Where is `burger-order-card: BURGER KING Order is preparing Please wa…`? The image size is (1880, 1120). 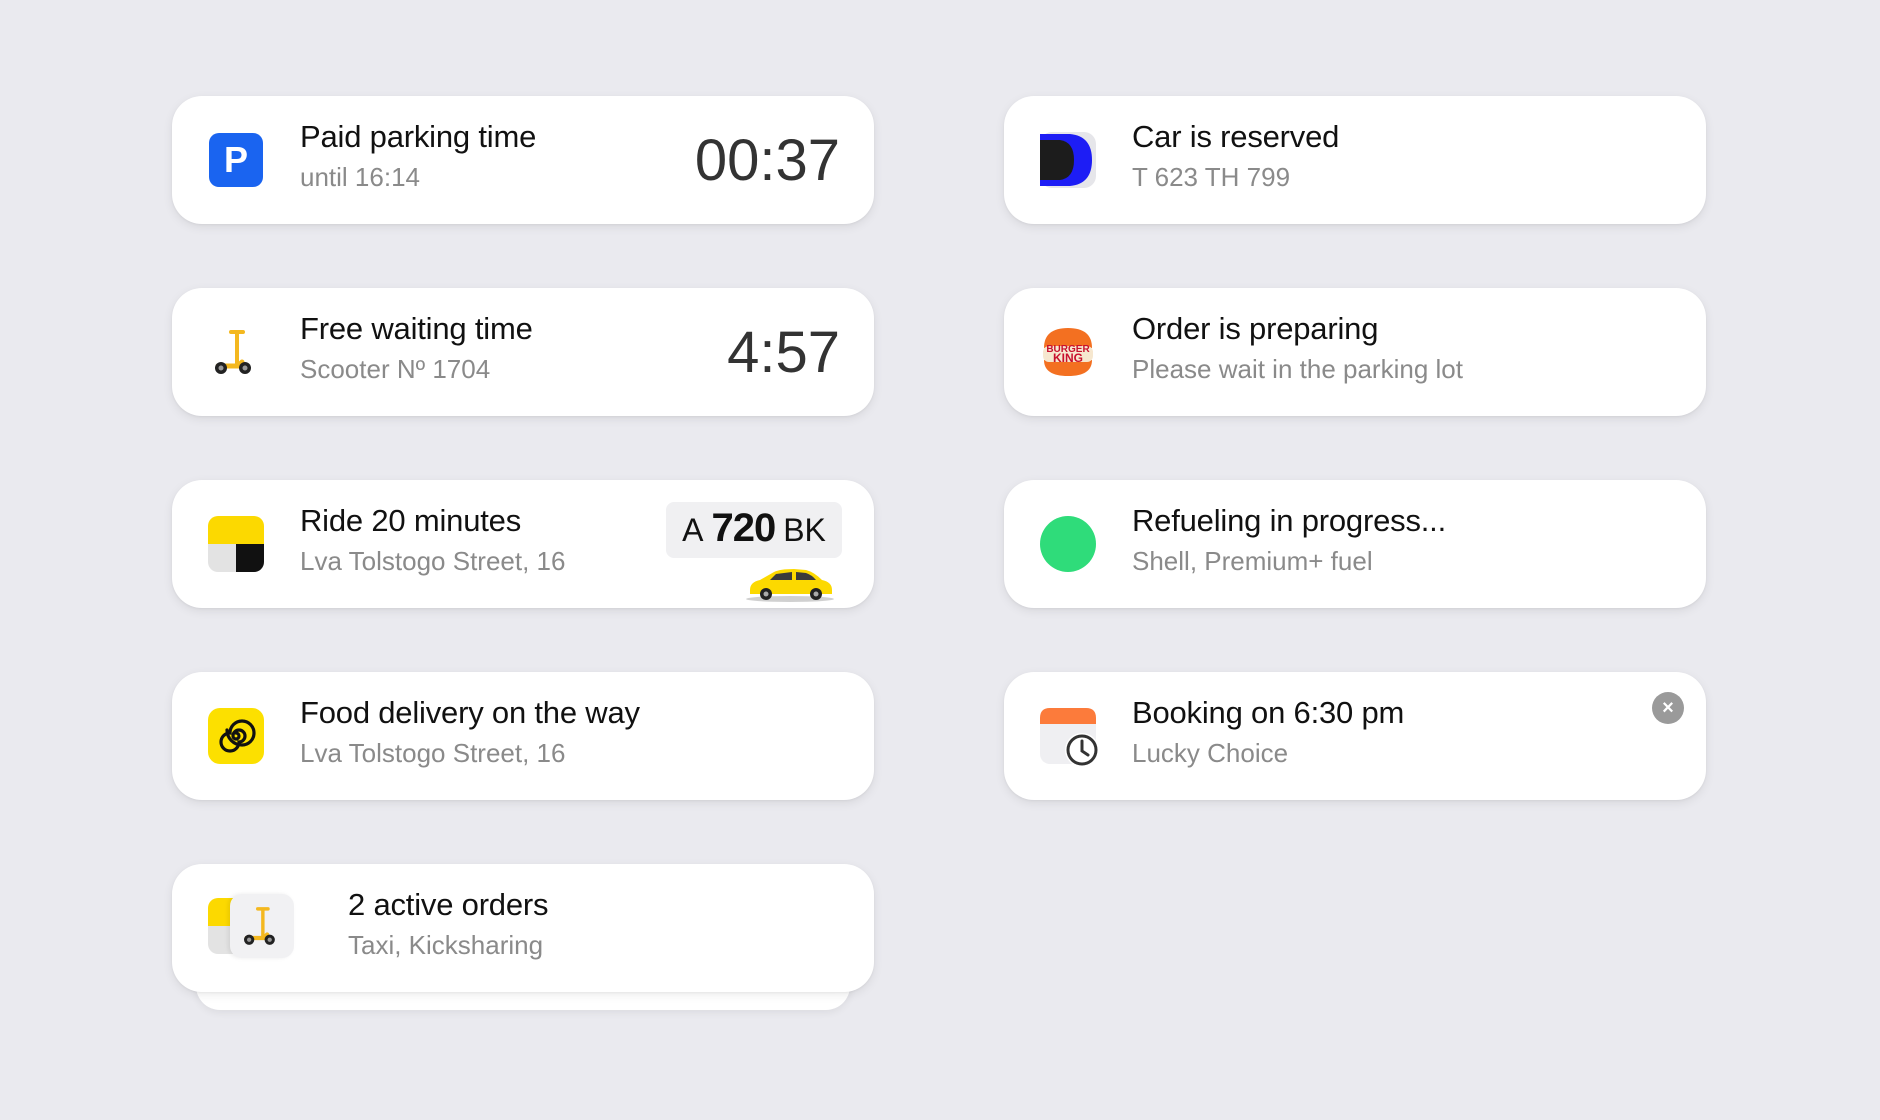
burger-order-card: BURGER KING Order is preparing Please wa… is located at coordinates (1355, 352).